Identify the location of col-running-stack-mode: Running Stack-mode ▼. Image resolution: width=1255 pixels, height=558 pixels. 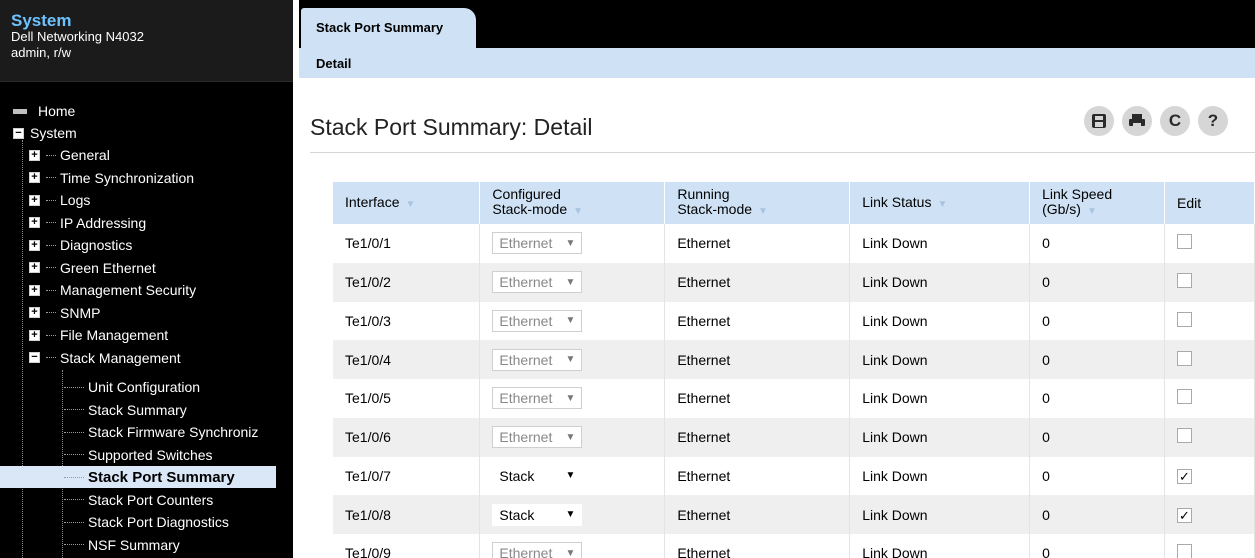
(757, 203).